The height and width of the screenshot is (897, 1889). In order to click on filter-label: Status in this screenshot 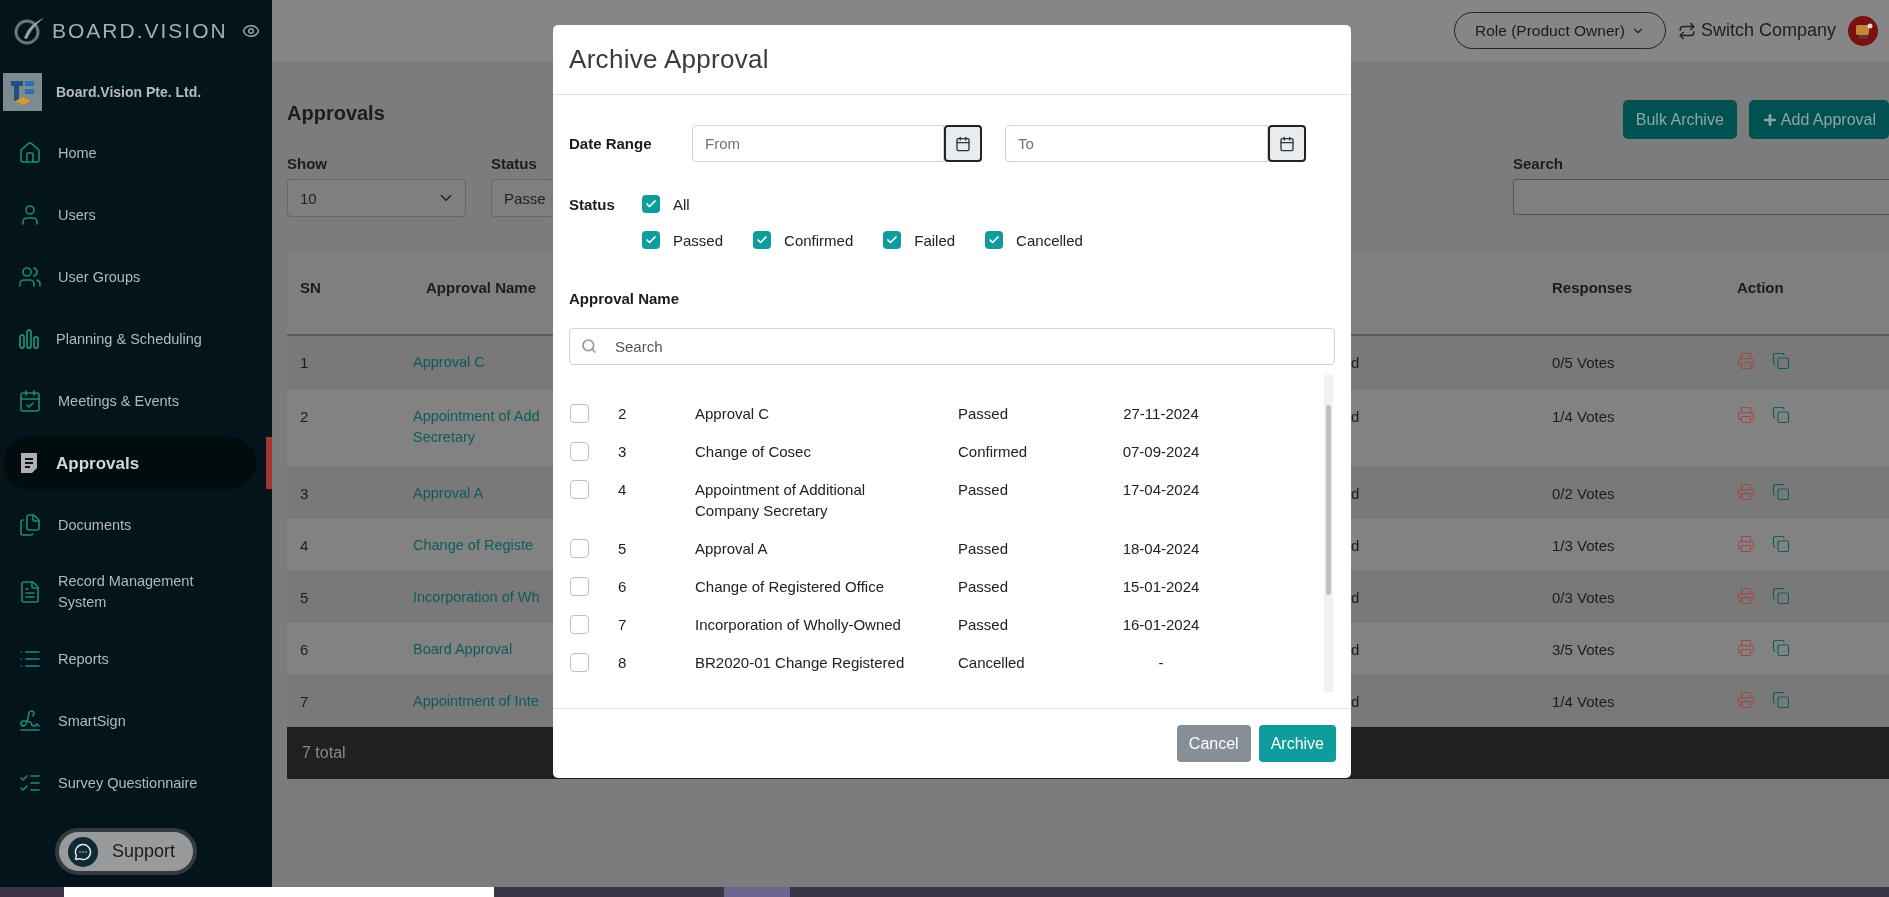, I will do `click(514, 164)`.